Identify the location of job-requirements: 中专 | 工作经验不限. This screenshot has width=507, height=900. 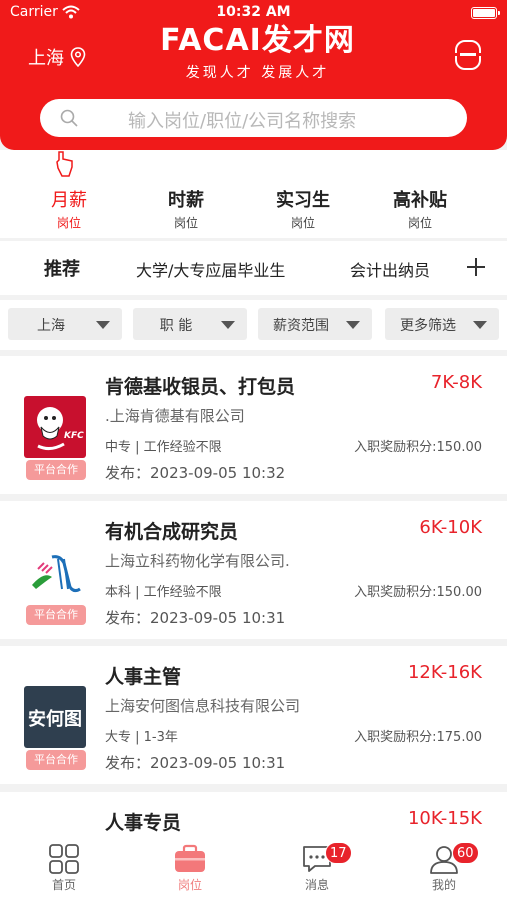
(163, 447).